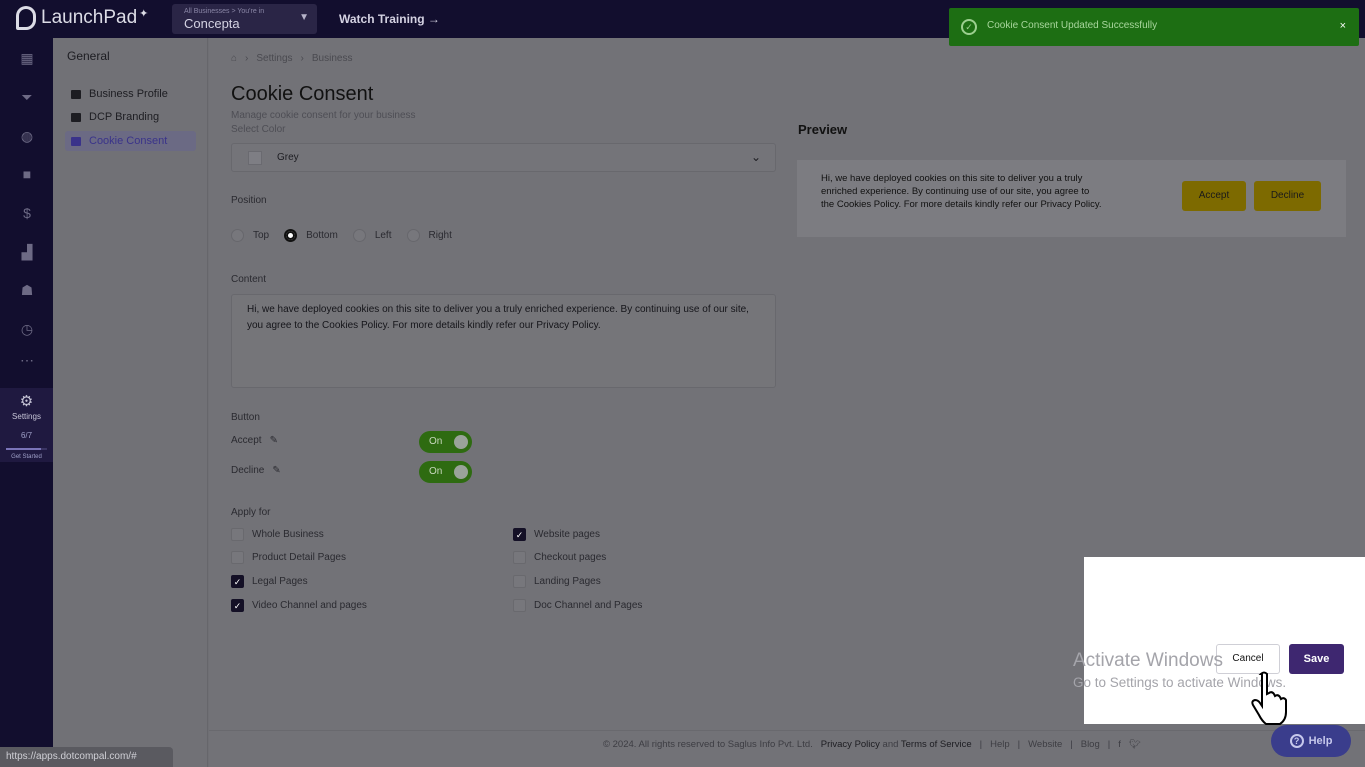 This screenshot has height=767, width=1365. I want to click on business-switcher: All Businesses > You're in Concepta ▼, so click(244, 19).